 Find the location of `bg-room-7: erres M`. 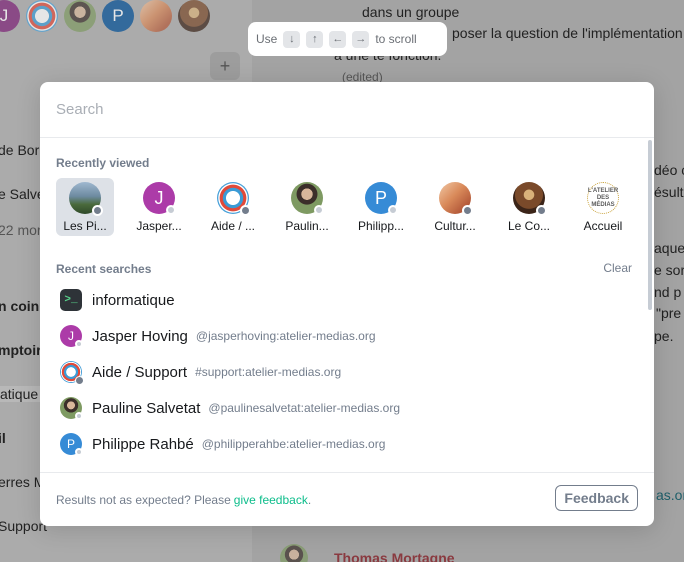

bg-room-7: erres M is located at coordinates (23, 482).